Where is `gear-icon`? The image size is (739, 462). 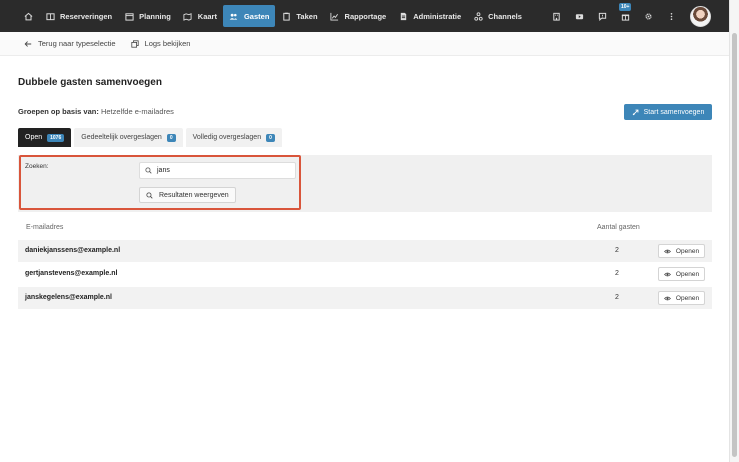 gear-icon is located at coordinates (648, 16).